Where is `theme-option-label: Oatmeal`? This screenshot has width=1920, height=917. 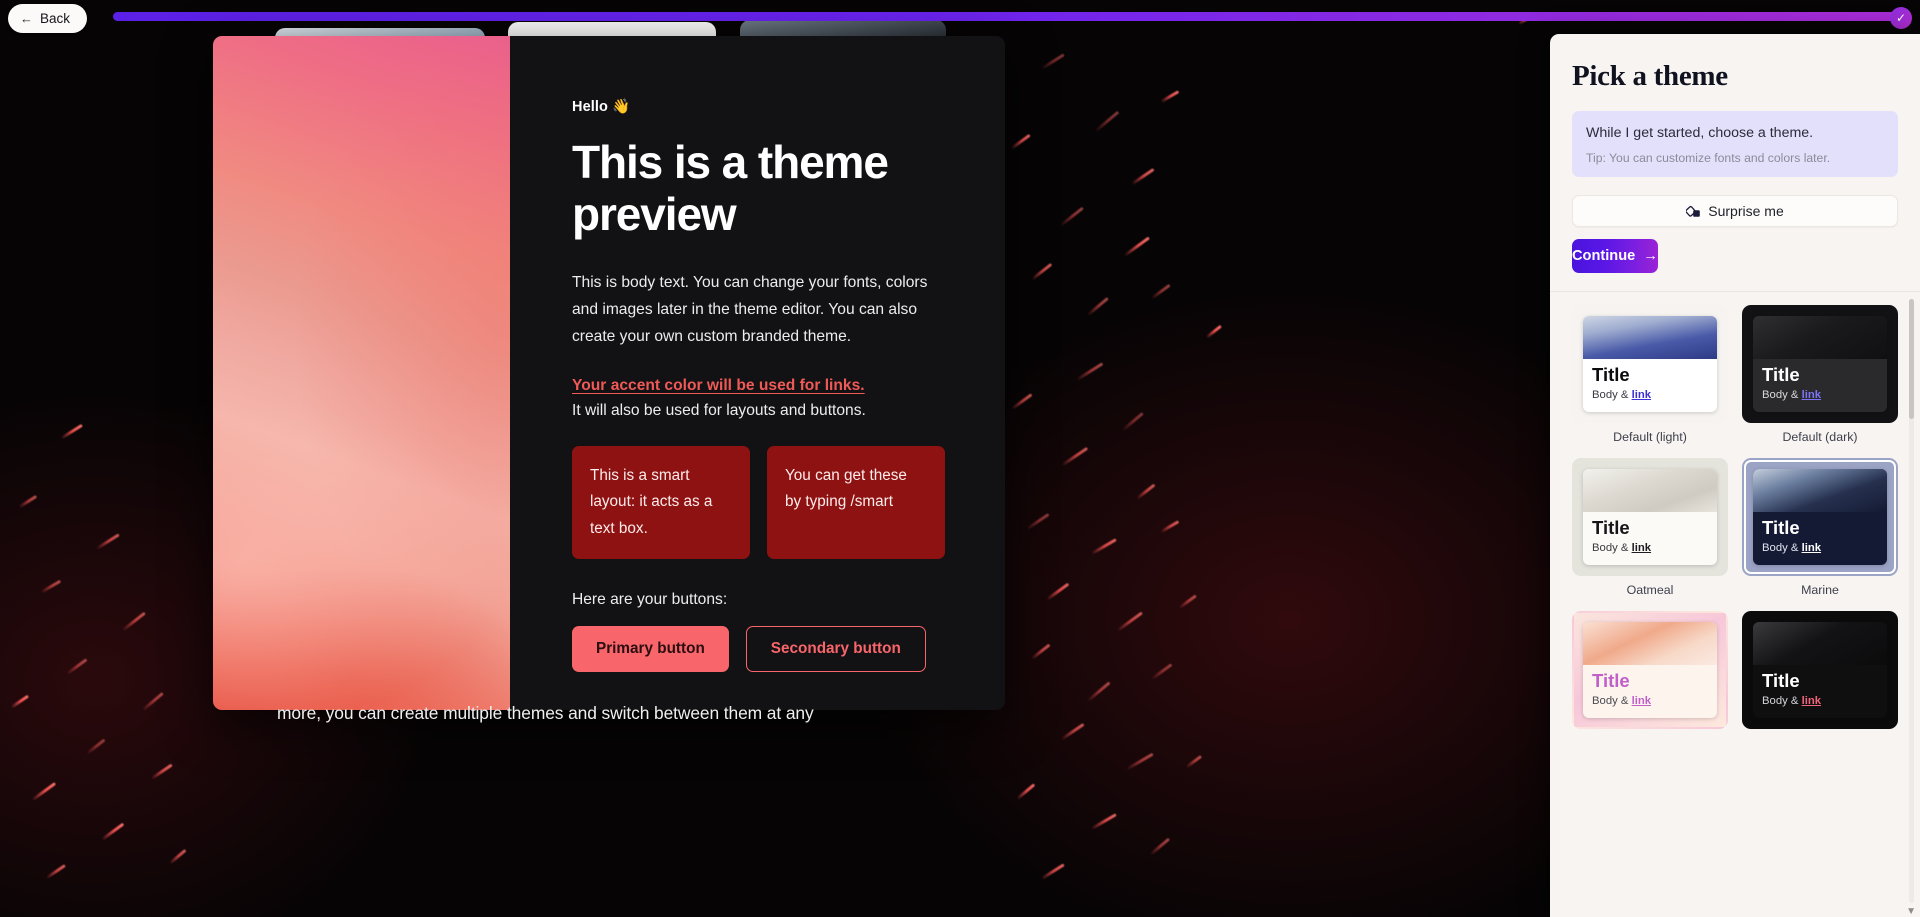
theme-option-label: Oatmeal is located at coordinates (1650, 590).